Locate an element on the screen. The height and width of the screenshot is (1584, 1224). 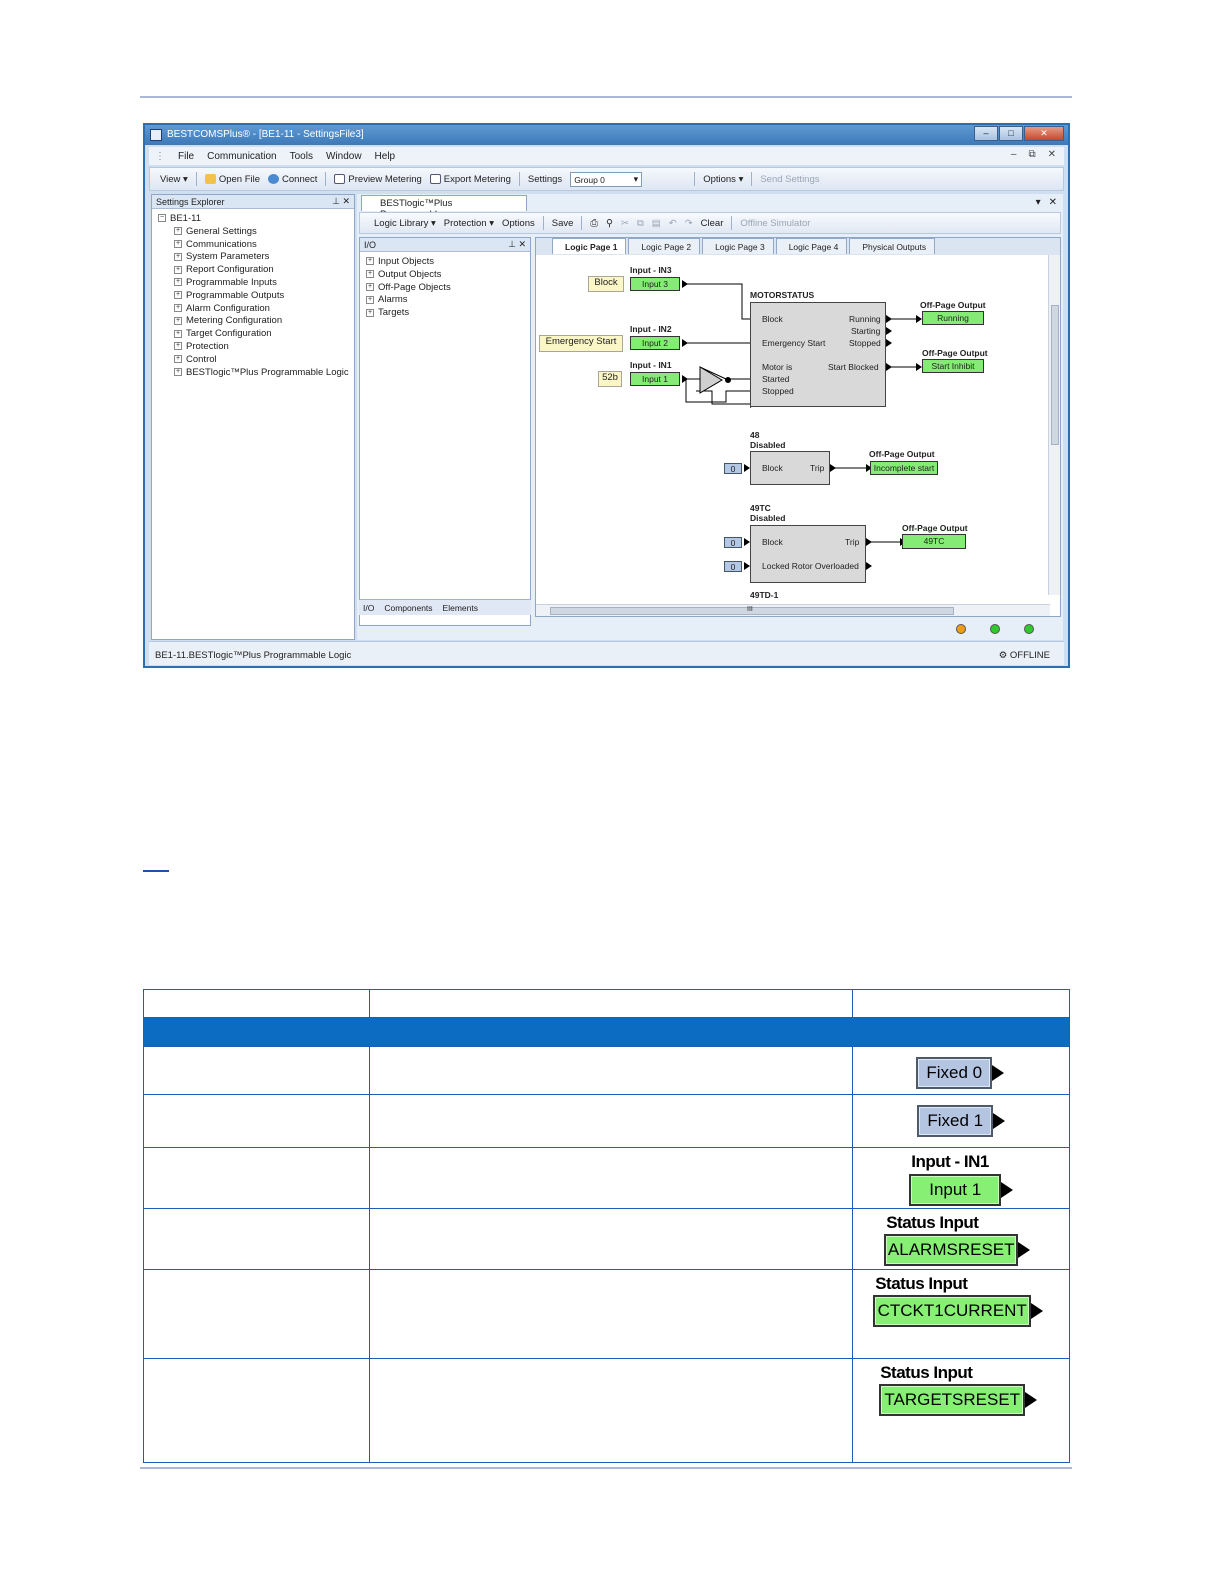
offline-simulator-button: Offline Simulator is located at coordinates (775, 223).